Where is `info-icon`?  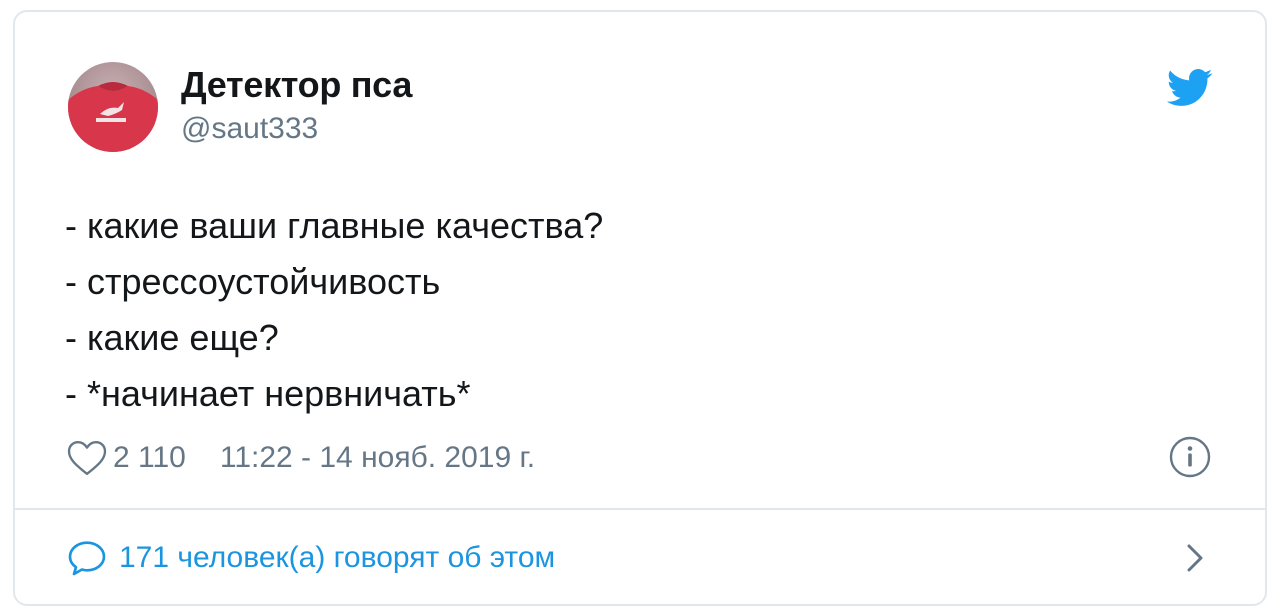
info-icon is located at coordinates (1190, 457).